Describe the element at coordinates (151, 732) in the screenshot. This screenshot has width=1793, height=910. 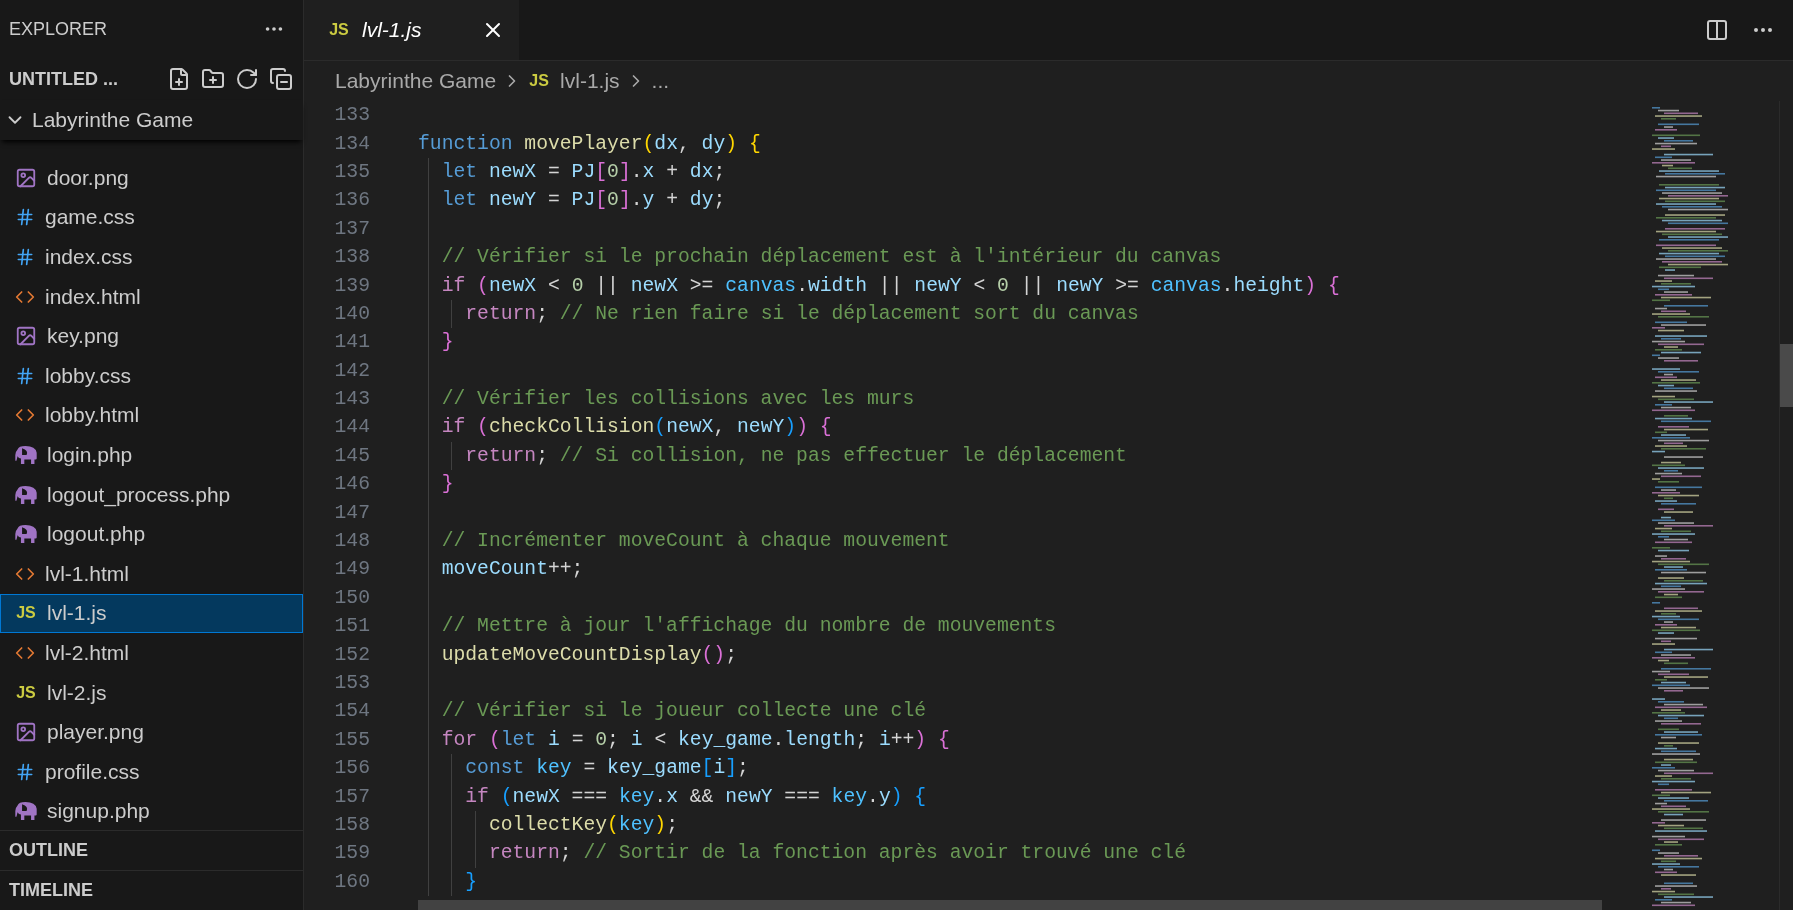
I see `file-item: player.png` at that location.